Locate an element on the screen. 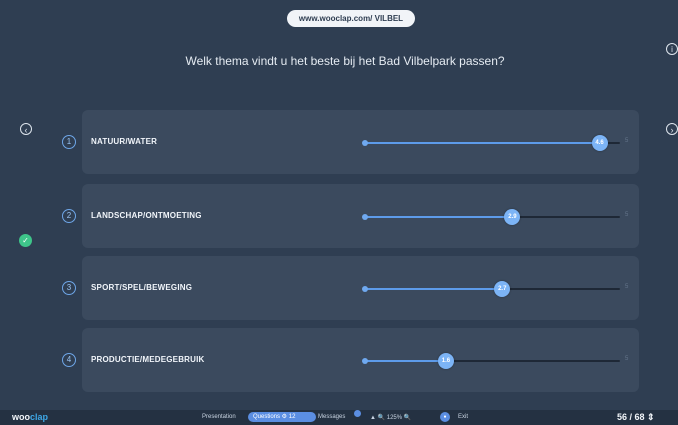  exit-button: Exit is located at coordinates (463, 417).